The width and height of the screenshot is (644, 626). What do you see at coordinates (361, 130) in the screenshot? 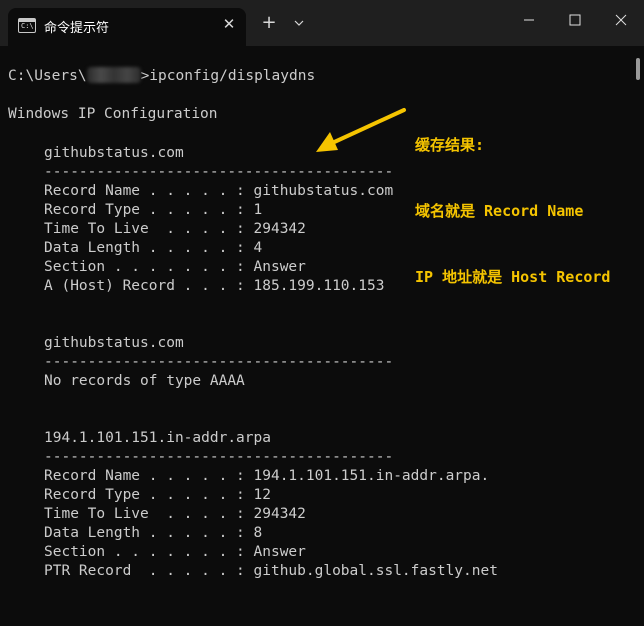
I see `arrow-icon` at bounding box center [361, 130].